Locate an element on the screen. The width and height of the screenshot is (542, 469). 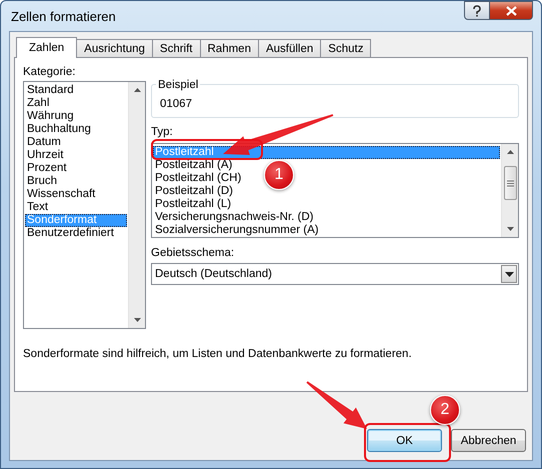
field-label: Kategorie: is located at coordinates (49, 72).